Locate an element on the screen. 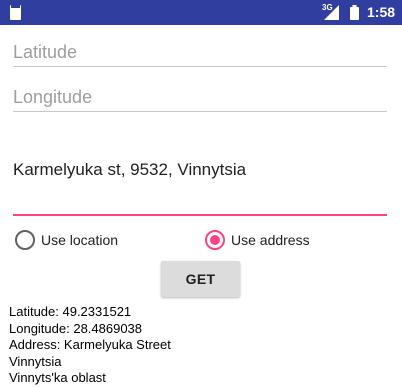 This screenshot has height=387, width=402. address-underline-focused is located at coordinates (200, 215).